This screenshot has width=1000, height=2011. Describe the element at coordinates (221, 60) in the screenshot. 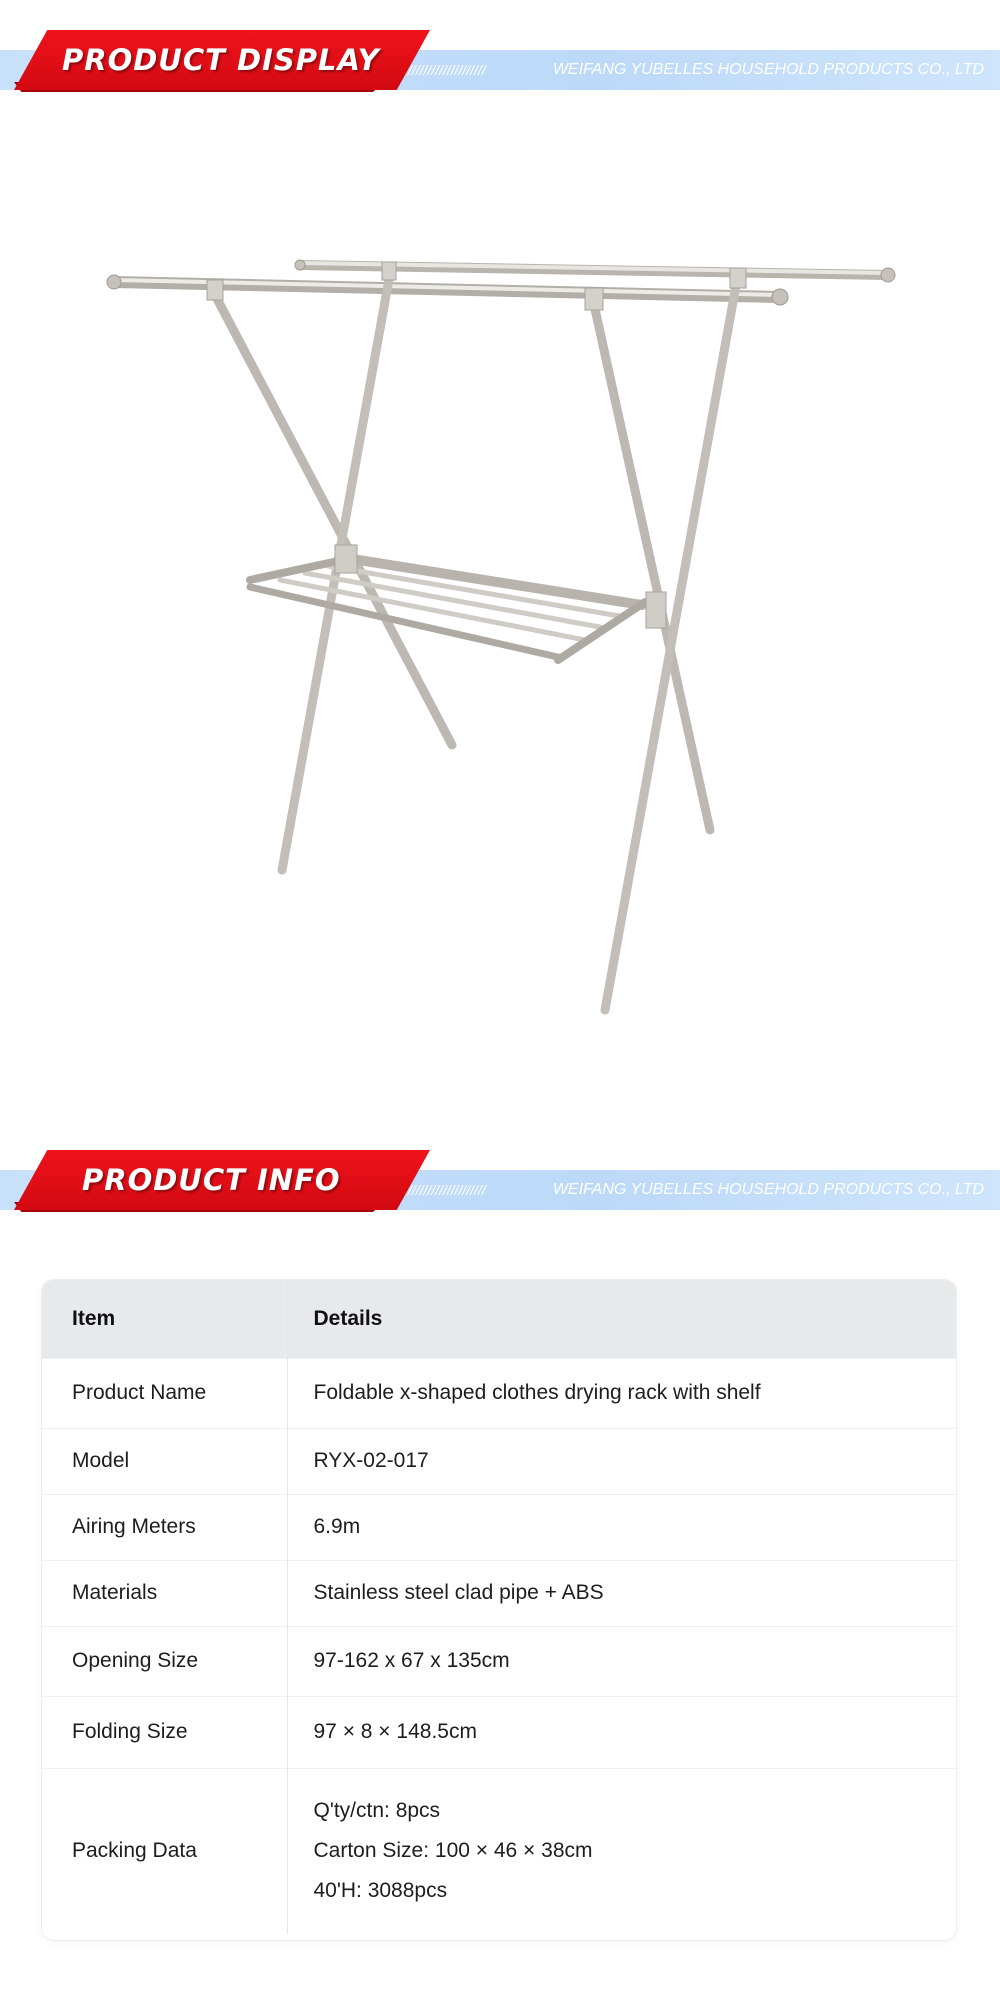

I see `section-title: PRODUCT DISPLAY` at that location.